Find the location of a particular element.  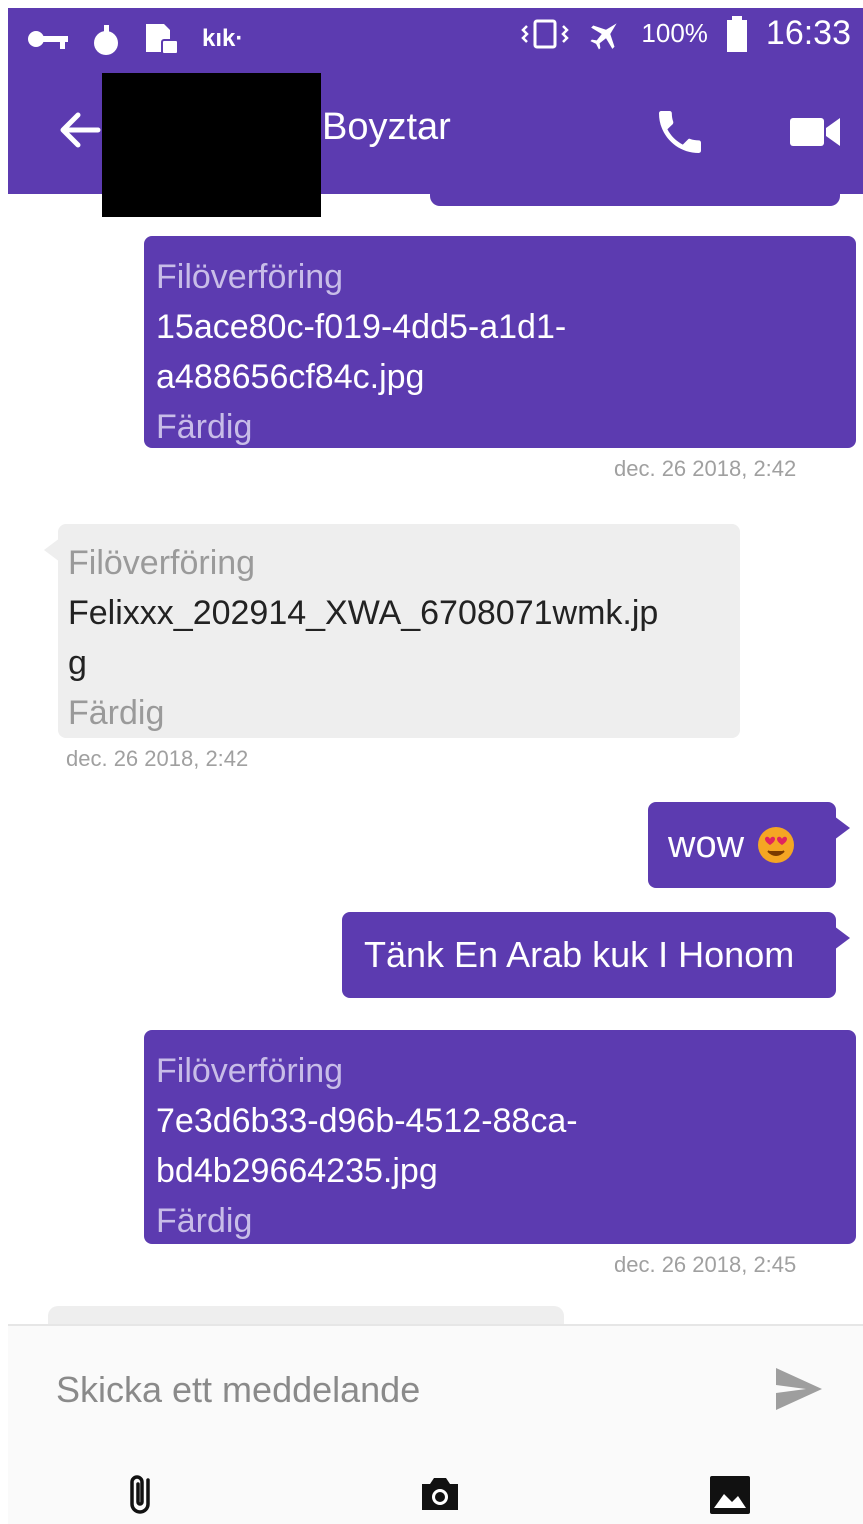

clock: 16:33 is located at coordinates (808, 33).